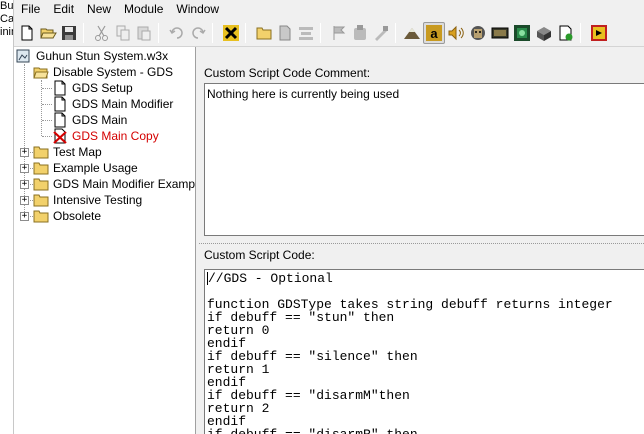 The image size is (644, 434). What do you see at coordinates (500, 33) in the screenshot?
I see `campaign-editor-icon` at bounding box center [500, 33].